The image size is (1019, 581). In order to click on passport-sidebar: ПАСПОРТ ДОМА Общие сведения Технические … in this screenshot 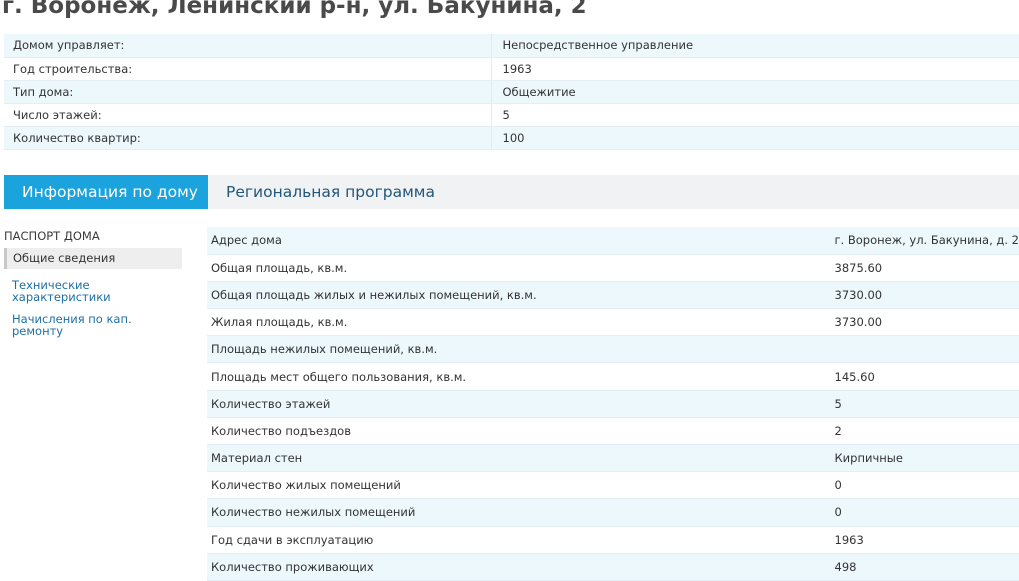, I will do `click(93, 282)`.